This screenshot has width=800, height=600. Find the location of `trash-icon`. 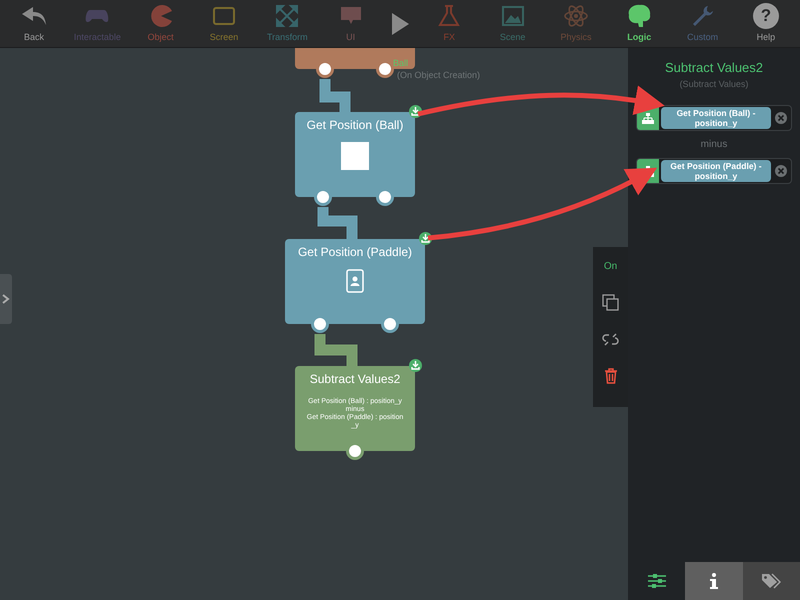

trash-icon is located at coordinates (611, 376).